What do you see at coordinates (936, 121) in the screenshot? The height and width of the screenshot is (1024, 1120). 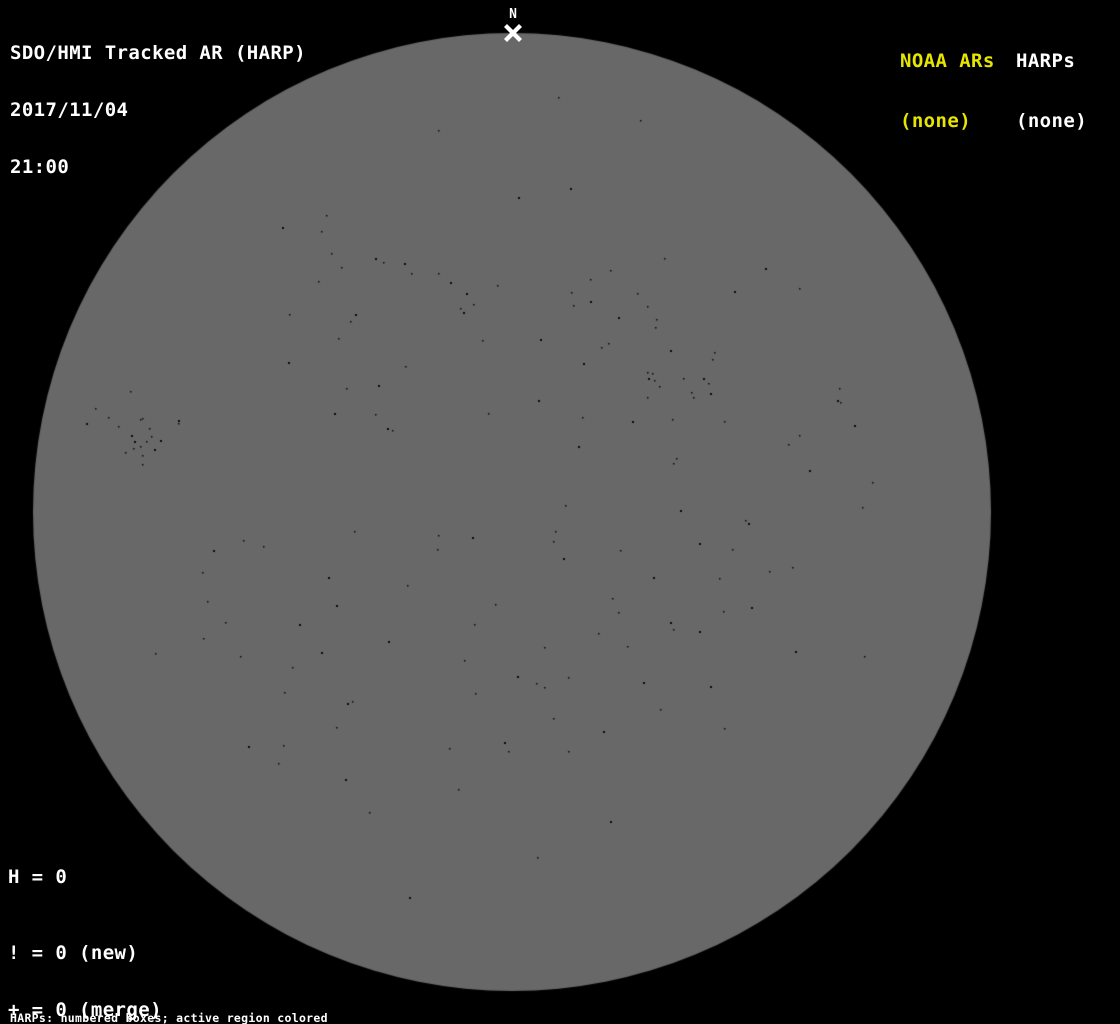 I see `noaa-ars-value: (none)` at bounding box center [936, 121].